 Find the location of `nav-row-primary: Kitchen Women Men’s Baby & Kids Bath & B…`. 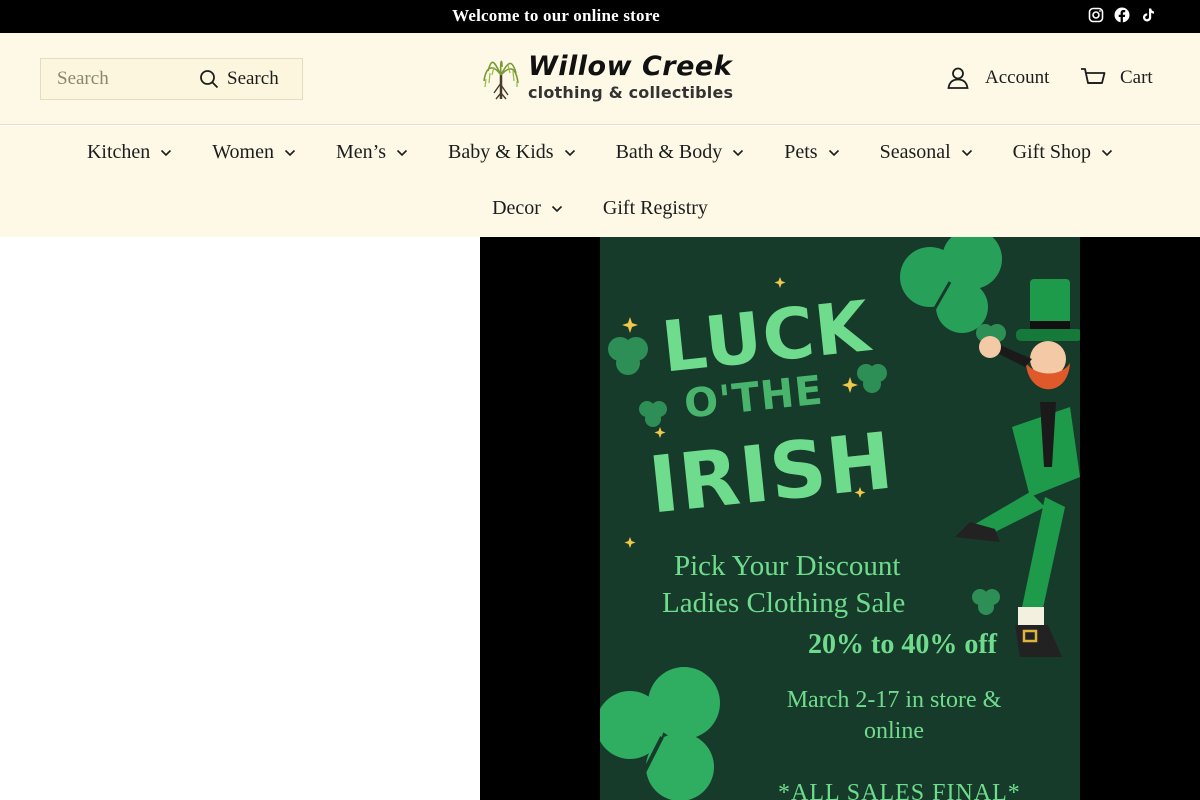

nav-row-primary: Kitchen Women Men’s Baby & Kids Bath & B… is located at coordinates (600, 152).